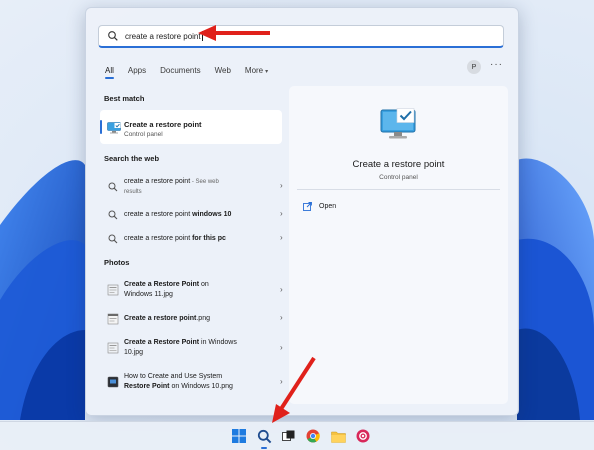 The image size is (594, 450). I want to click on folder-icon, so click(338, 437).